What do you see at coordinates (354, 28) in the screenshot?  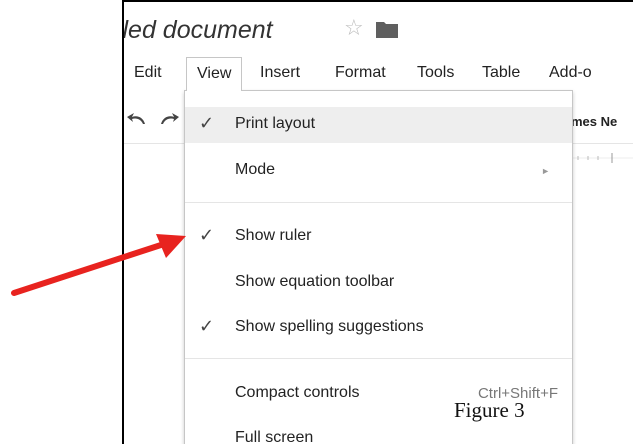 I see `star-icon: ☆` at bounding box center [354, 28].